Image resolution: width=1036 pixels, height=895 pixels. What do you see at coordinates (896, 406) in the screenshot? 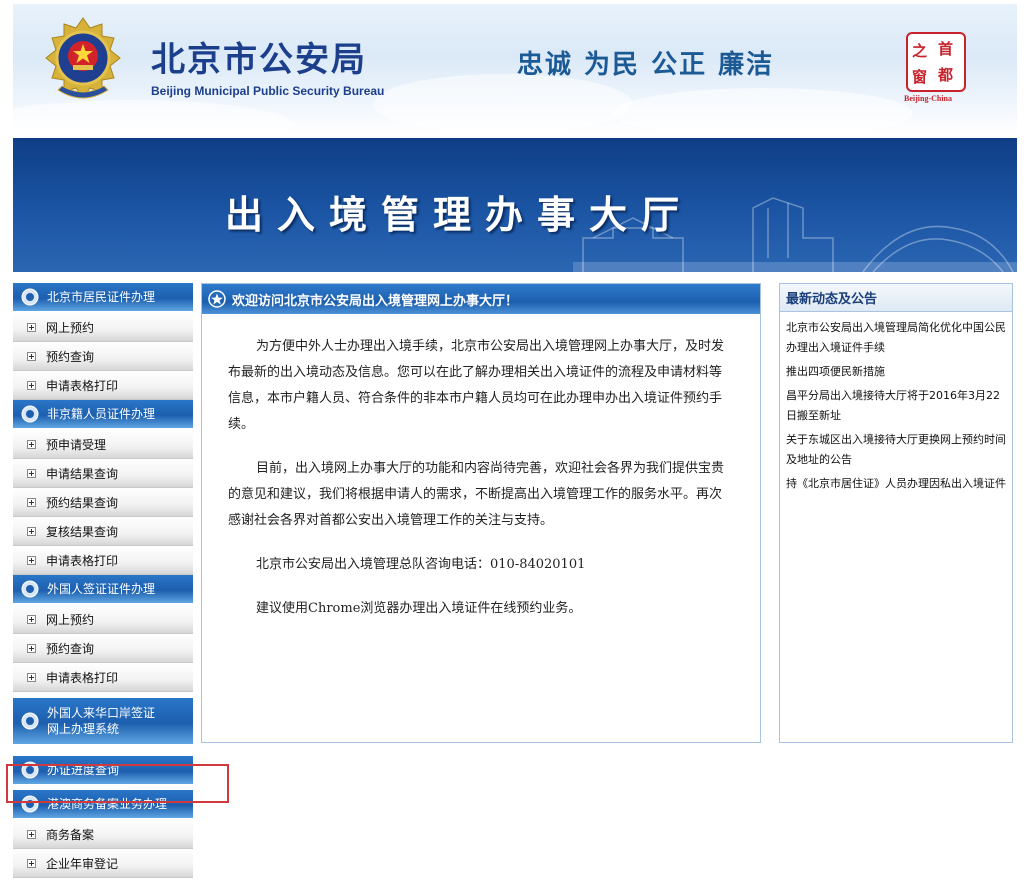
I see `news-item-link: 昌平分局出入境接待大厅将于2016年3月22日搬至新址` at bounding box center [896, 406].